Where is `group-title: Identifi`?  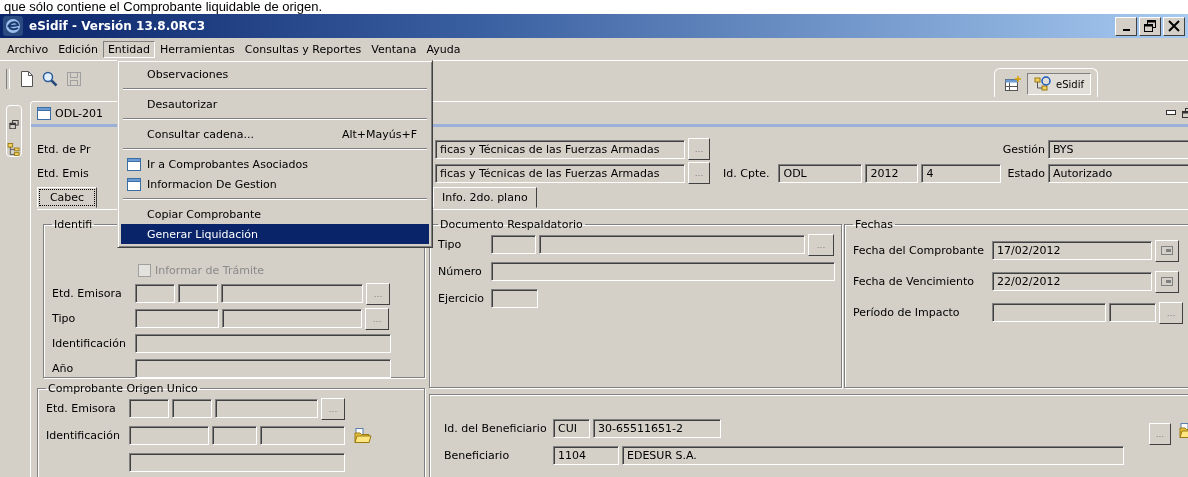
group-title: Identifi is located at coordinates (73, 224).